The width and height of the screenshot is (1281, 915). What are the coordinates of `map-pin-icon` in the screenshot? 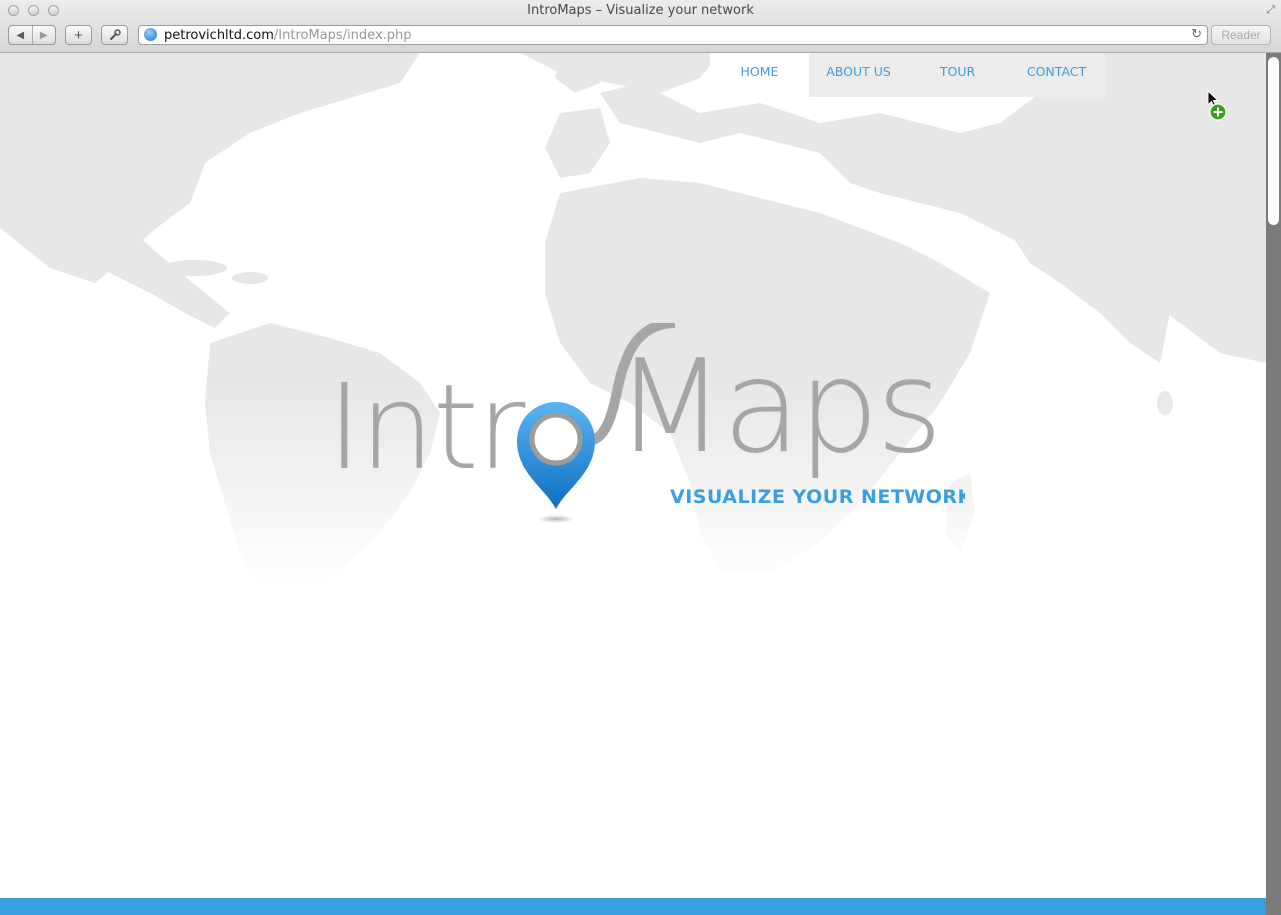 It's located at (556, 462).